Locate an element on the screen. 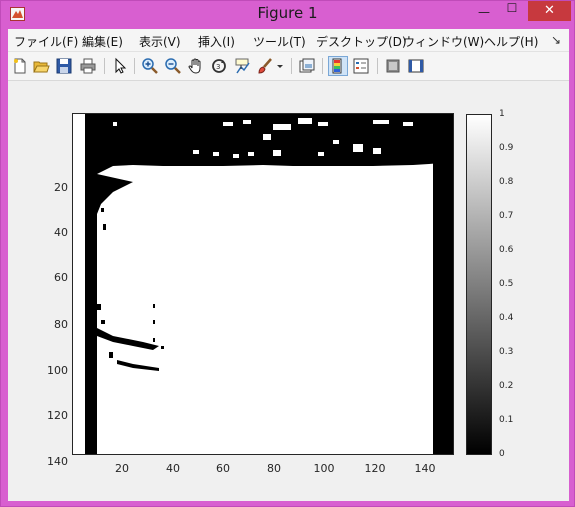  menu-desktop: デスクトップ(D) is located at coordinates (361, 41).